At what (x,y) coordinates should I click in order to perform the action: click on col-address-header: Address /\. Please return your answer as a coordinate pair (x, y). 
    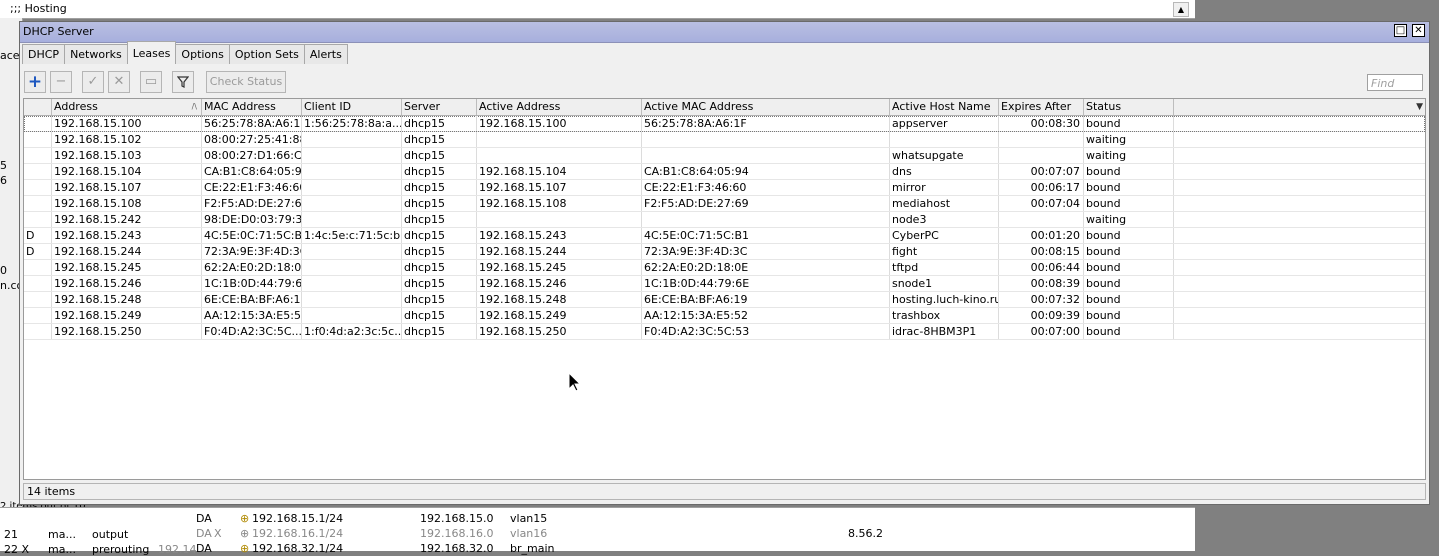
    Looking at the image, I should click on (127, 107).